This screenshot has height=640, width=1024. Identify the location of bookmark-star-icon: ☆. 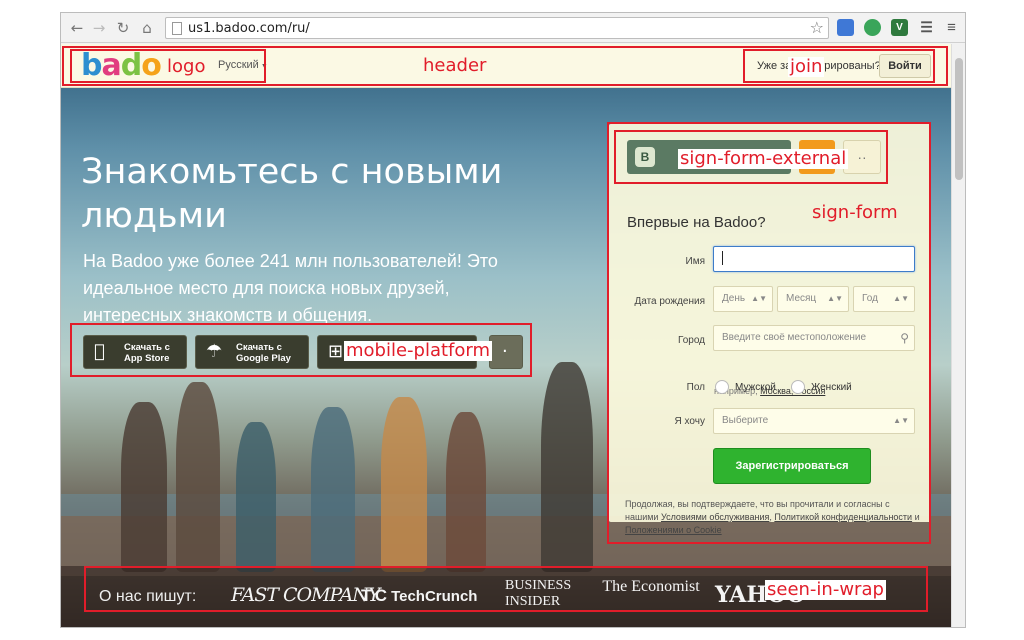
(817, 27).